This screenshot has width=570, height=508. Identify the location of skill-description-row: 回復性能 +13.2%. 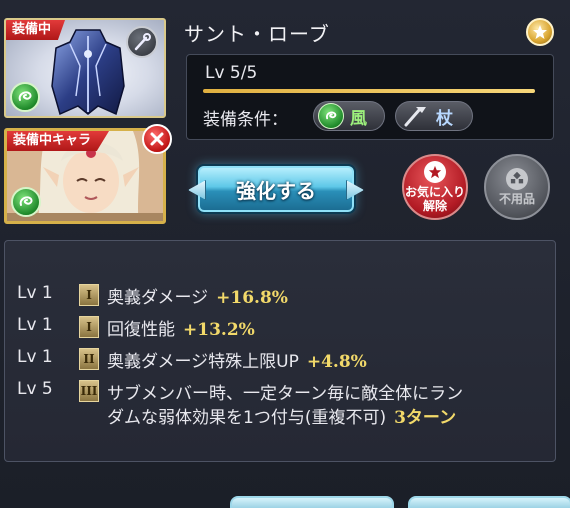
(181, 327).